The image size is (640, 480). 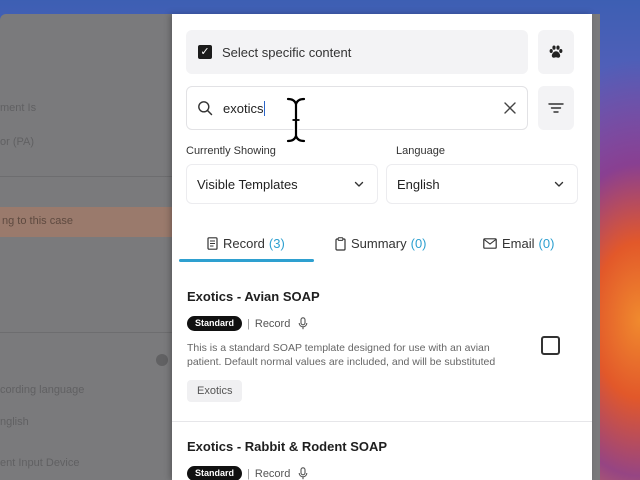 I want to click on species-filter-button, so click(x=556, y=52).